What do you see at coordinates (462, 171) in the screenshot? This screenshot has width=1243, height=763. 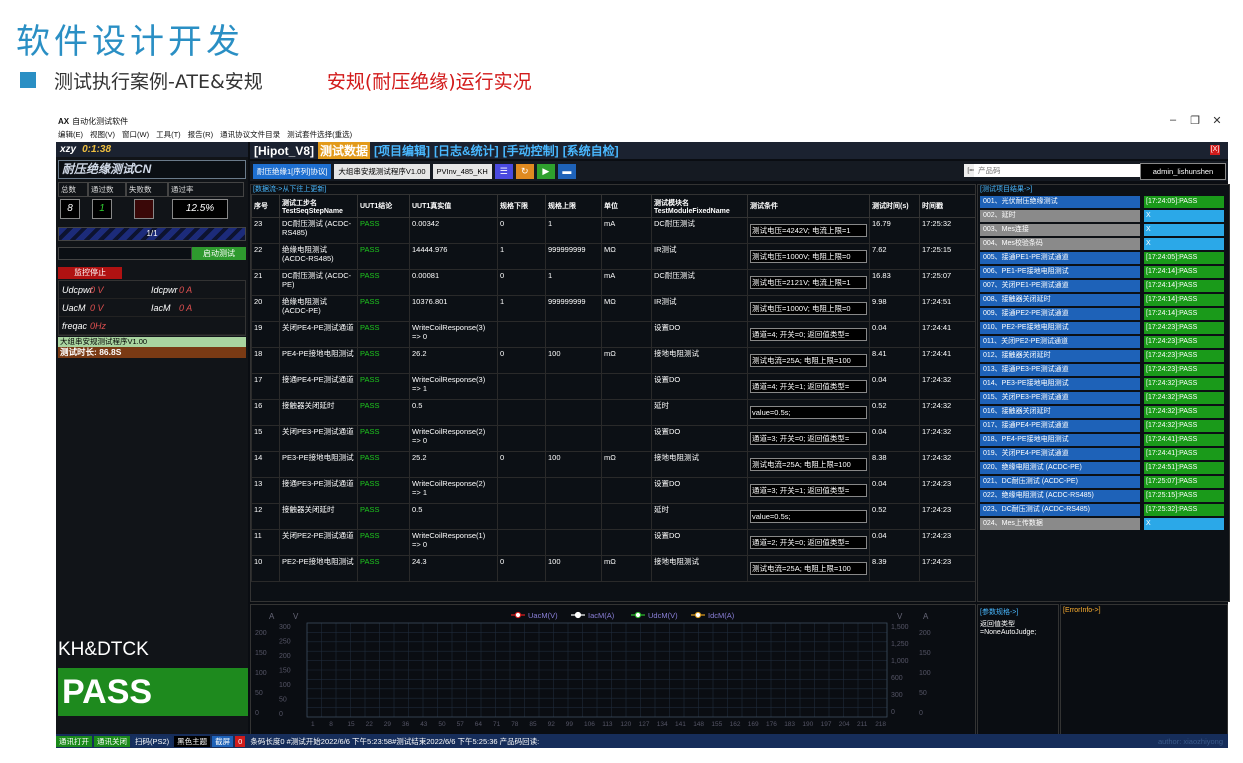 I see `protocol-select: PVInv_485_KH` at bounding box center [462, 171].